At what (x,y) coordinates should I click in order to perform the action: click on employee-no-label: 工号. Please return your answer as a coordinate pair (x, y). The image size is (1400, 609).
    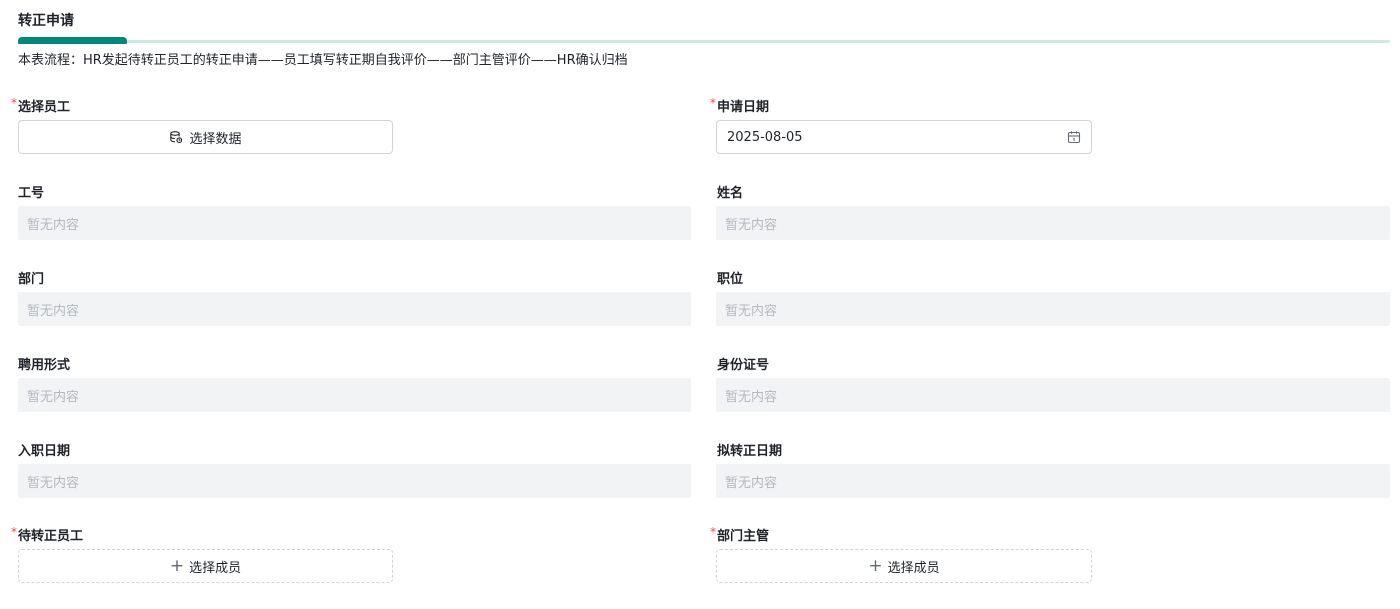
    Looking at the image, I should click on (31, 193).